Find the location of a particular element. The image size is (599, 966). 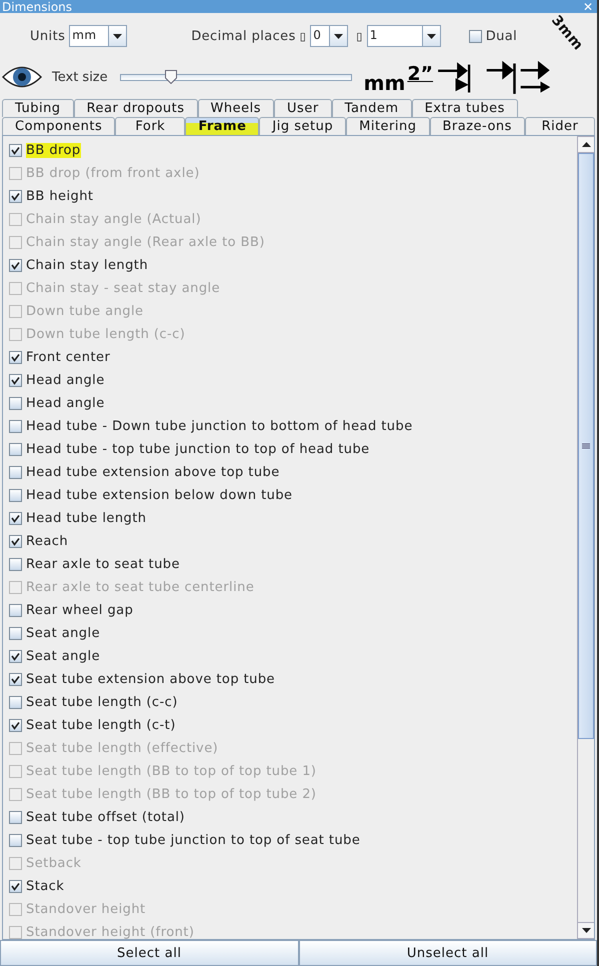

decimal-dropdown: 0 is located at coordinates (329, 36).